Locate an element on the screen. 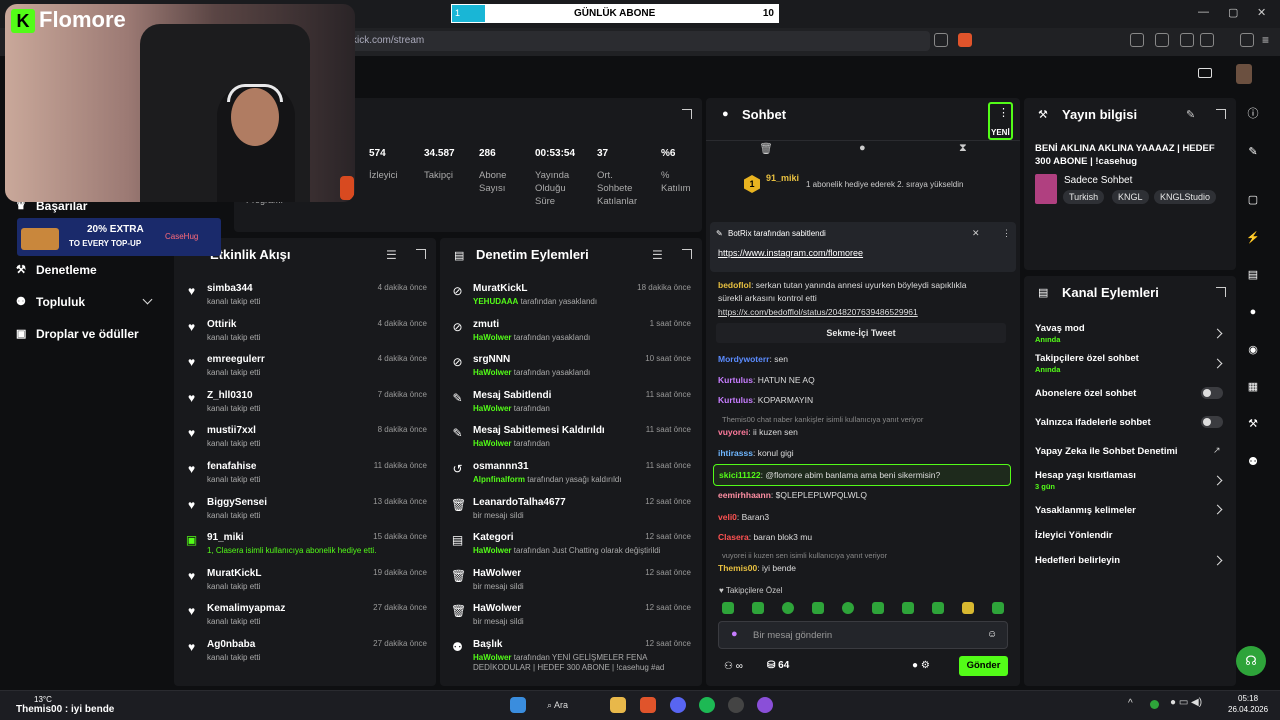 The height and width of the screenshot is (720, 1280). activity-username: Ag0nbaba is located at coordinates (231, 644).